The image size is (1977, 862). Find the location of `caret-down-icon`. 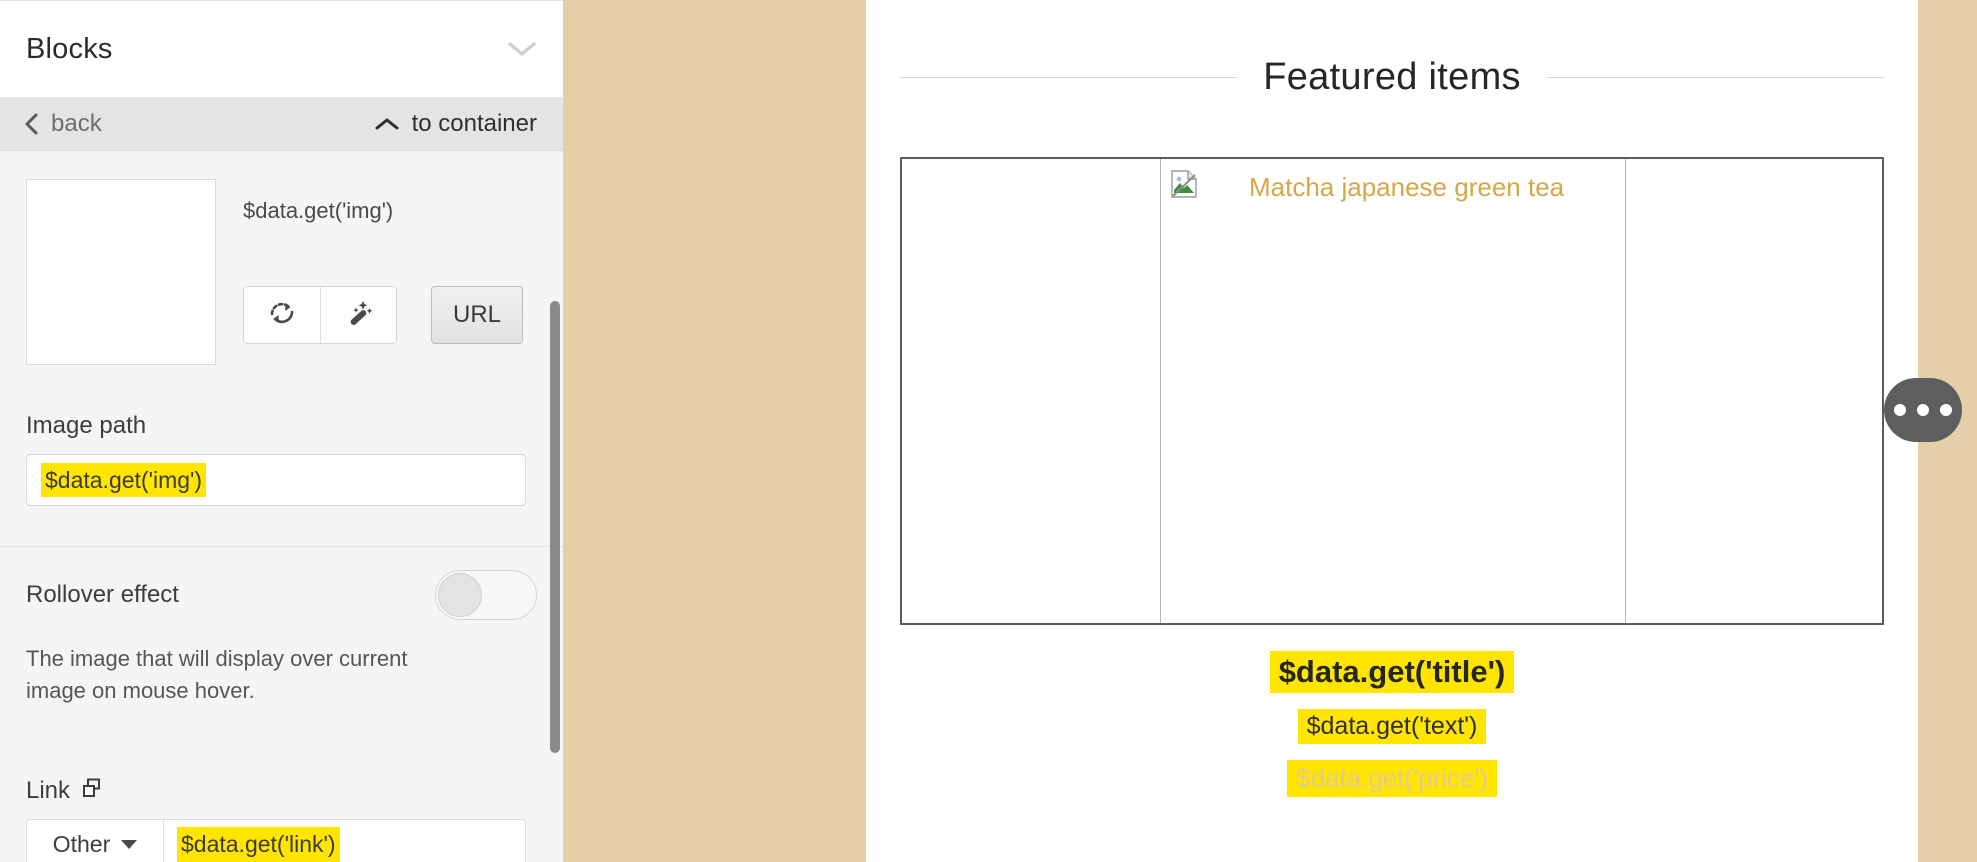

caret-down-icon is located at coordinates (129, 845).